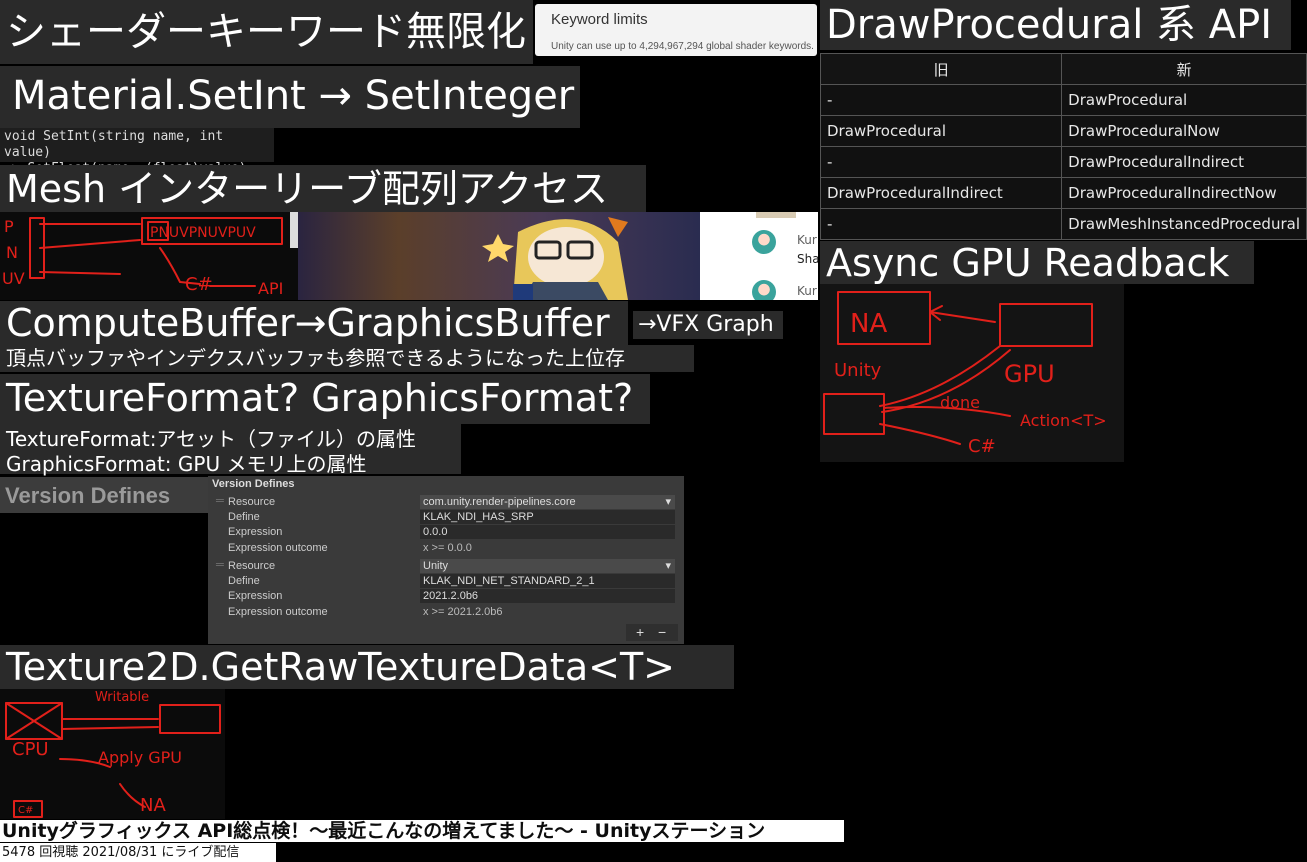 This screenshot has height=862, width=1307. I want to click on define-field: KLAK_NDI_HAS_SRP, so click(547, 517).